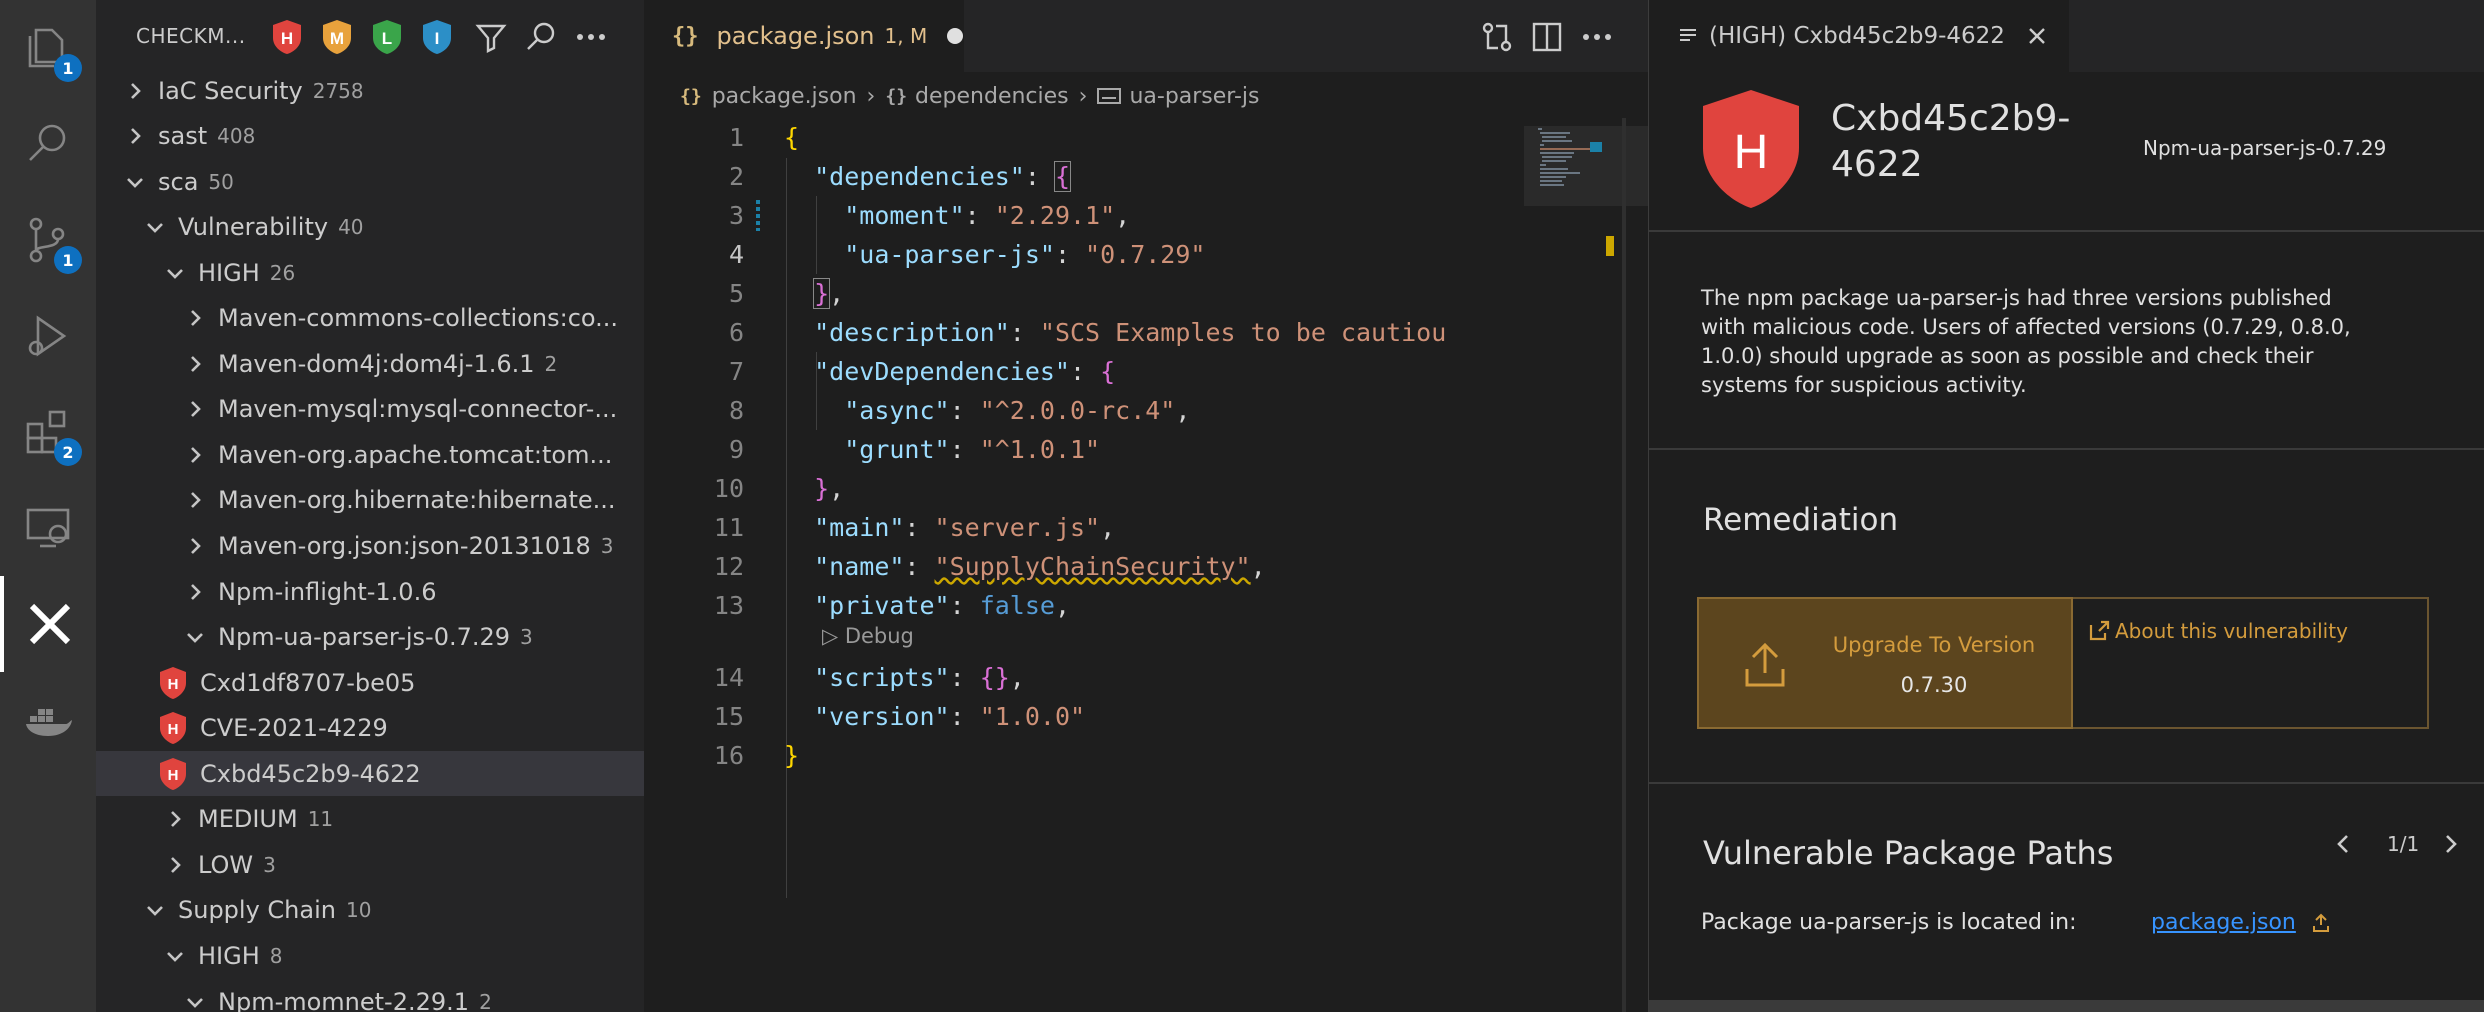 The image size is (2484, 1012). I want to click on tree-item: H CVE-2021-4229, so click(370, 728).